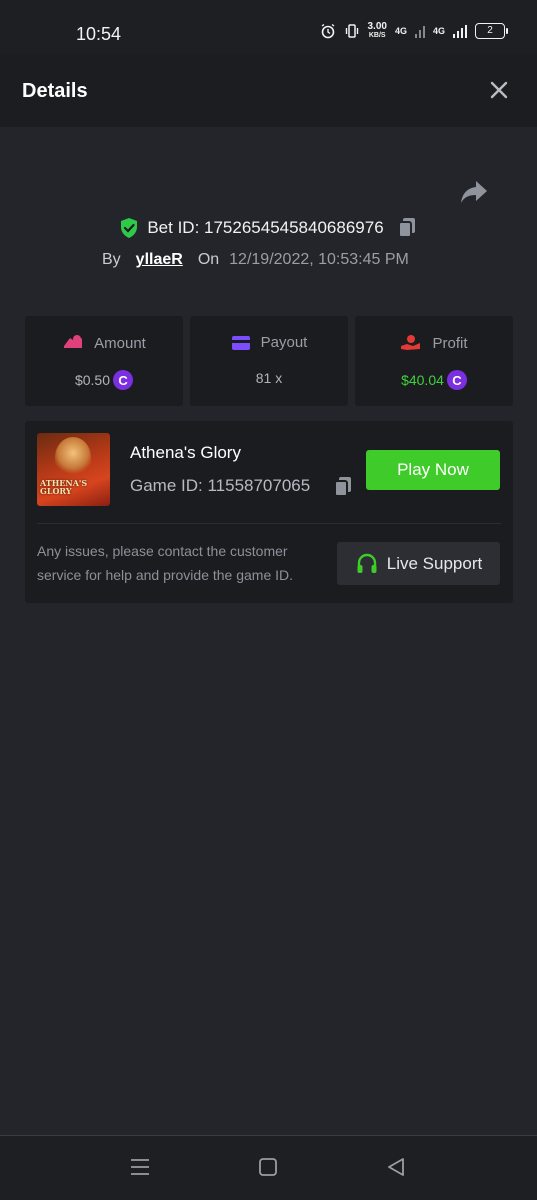  What do you see at coordinates (120, 343) in the screenshot?
I see `amount-label: Amount` at bounding box center [120, 343].